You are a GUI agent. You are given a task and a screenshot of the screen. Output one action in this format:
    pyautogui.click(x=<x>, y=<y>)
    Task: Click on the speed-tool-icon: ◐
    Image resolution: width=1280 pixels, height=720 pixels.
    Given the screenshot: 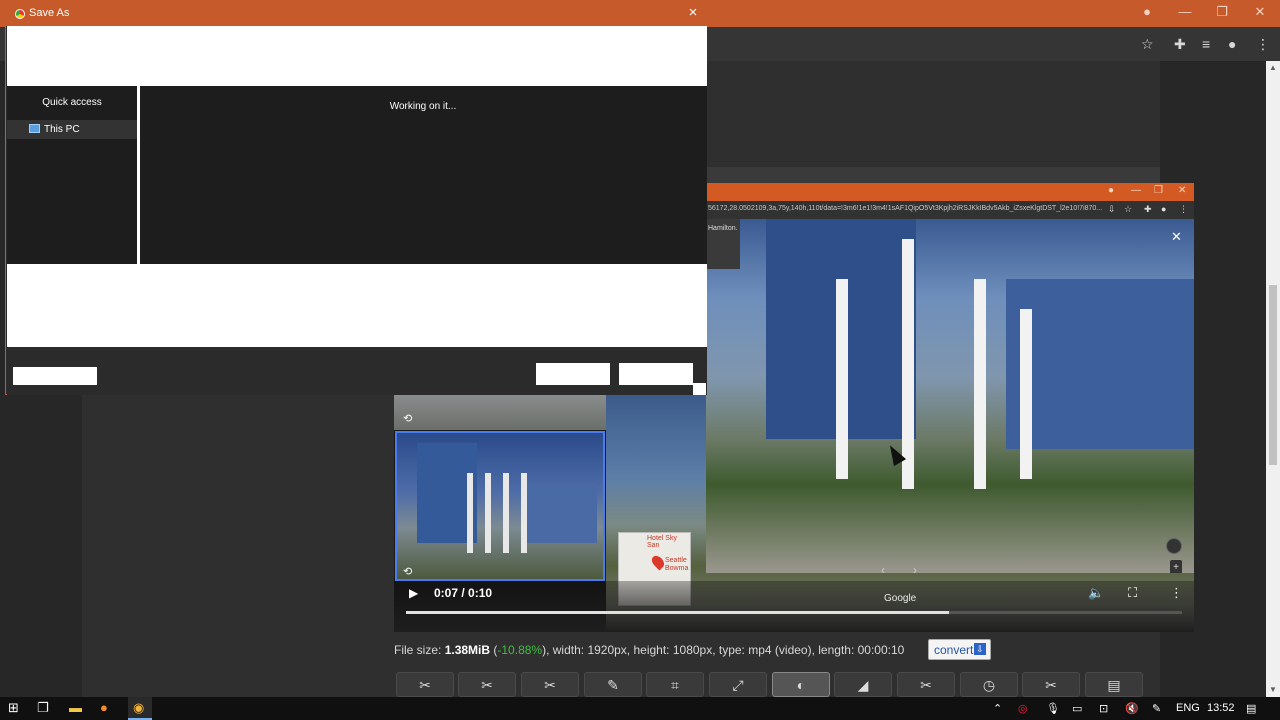 What is the action you would take?
    pyautogui.click(x=801, y=684)
    